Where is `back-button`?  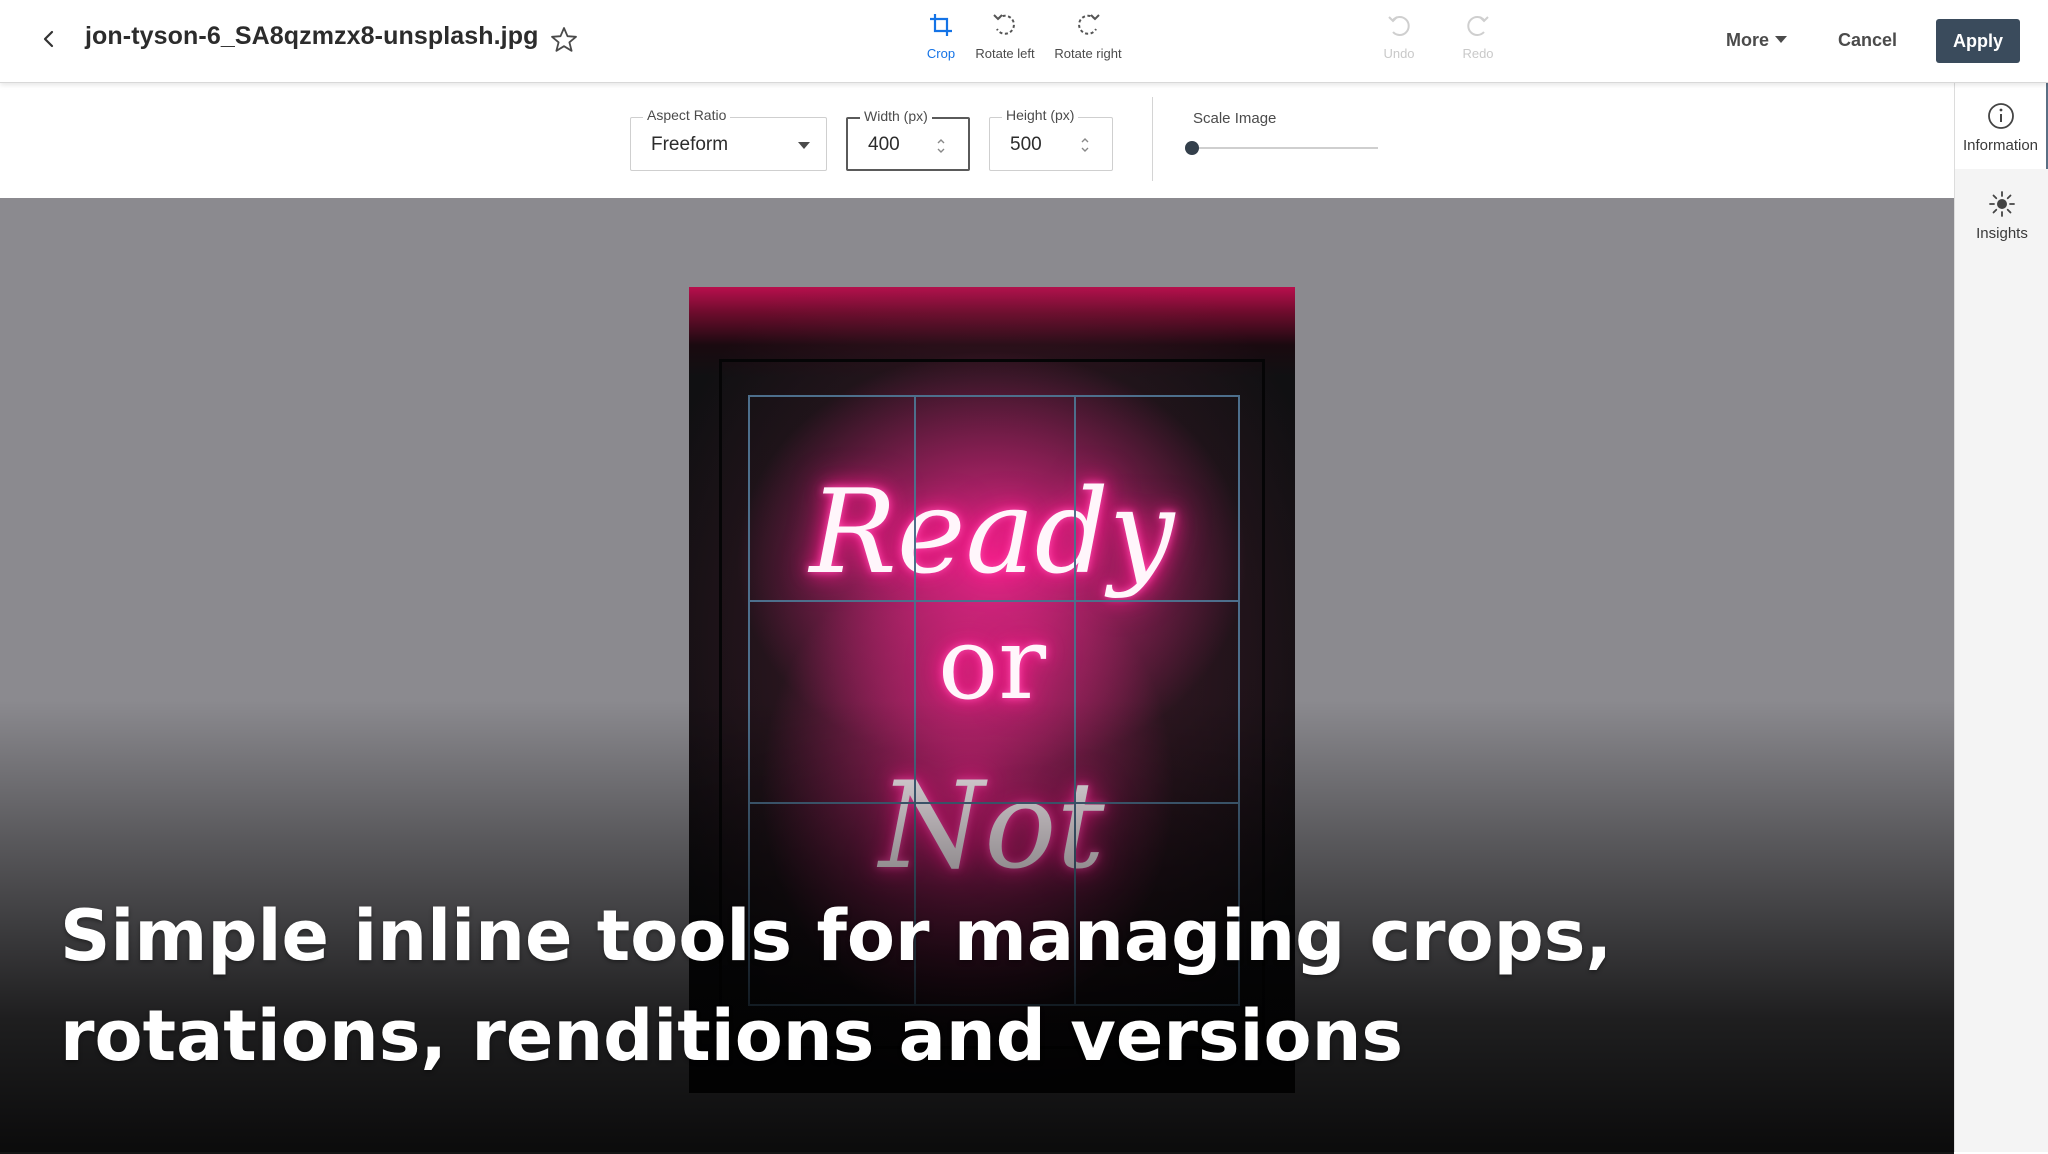 back-button is located at coordinates (49, 39).